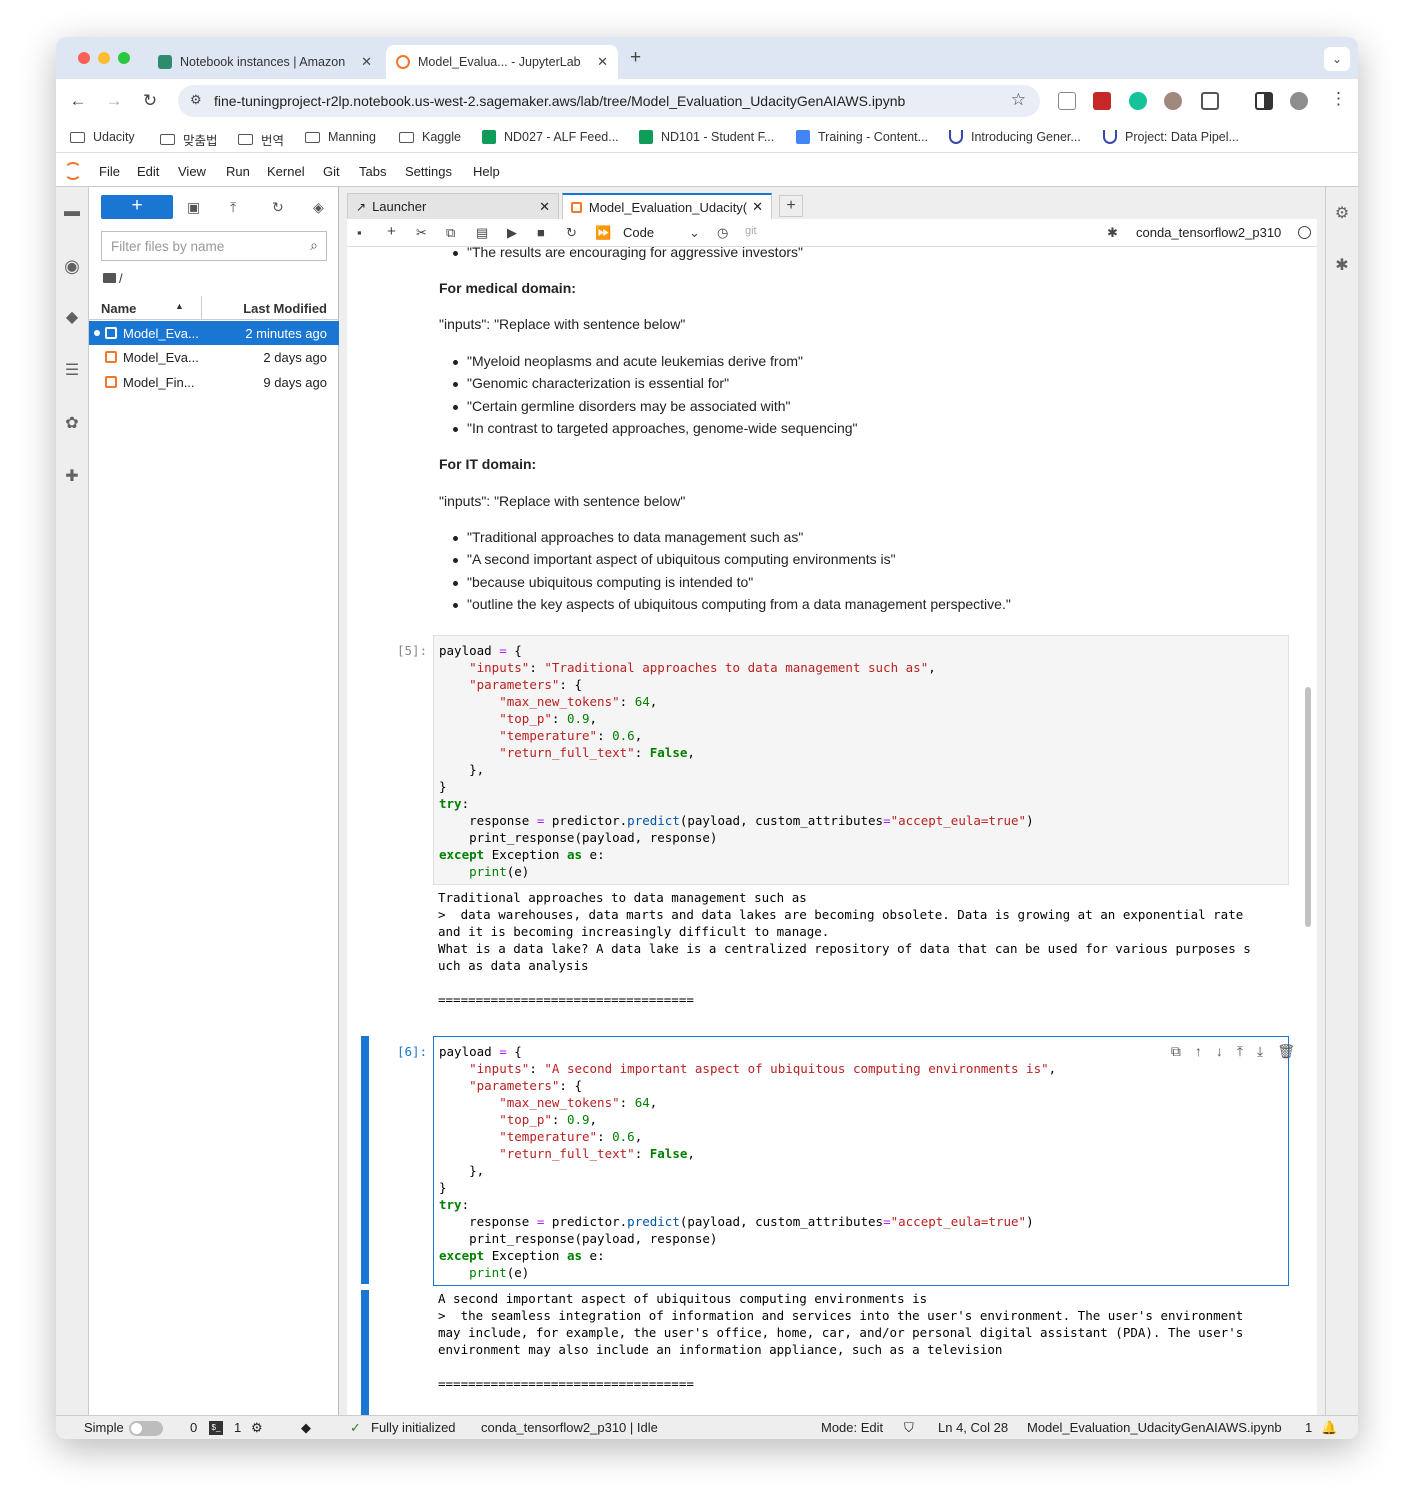 The image size is (1414, 1512). What do you see at coordinates (84, 58) in the screenshot?
I see `close-window-button` at bounding box center [84, 58].